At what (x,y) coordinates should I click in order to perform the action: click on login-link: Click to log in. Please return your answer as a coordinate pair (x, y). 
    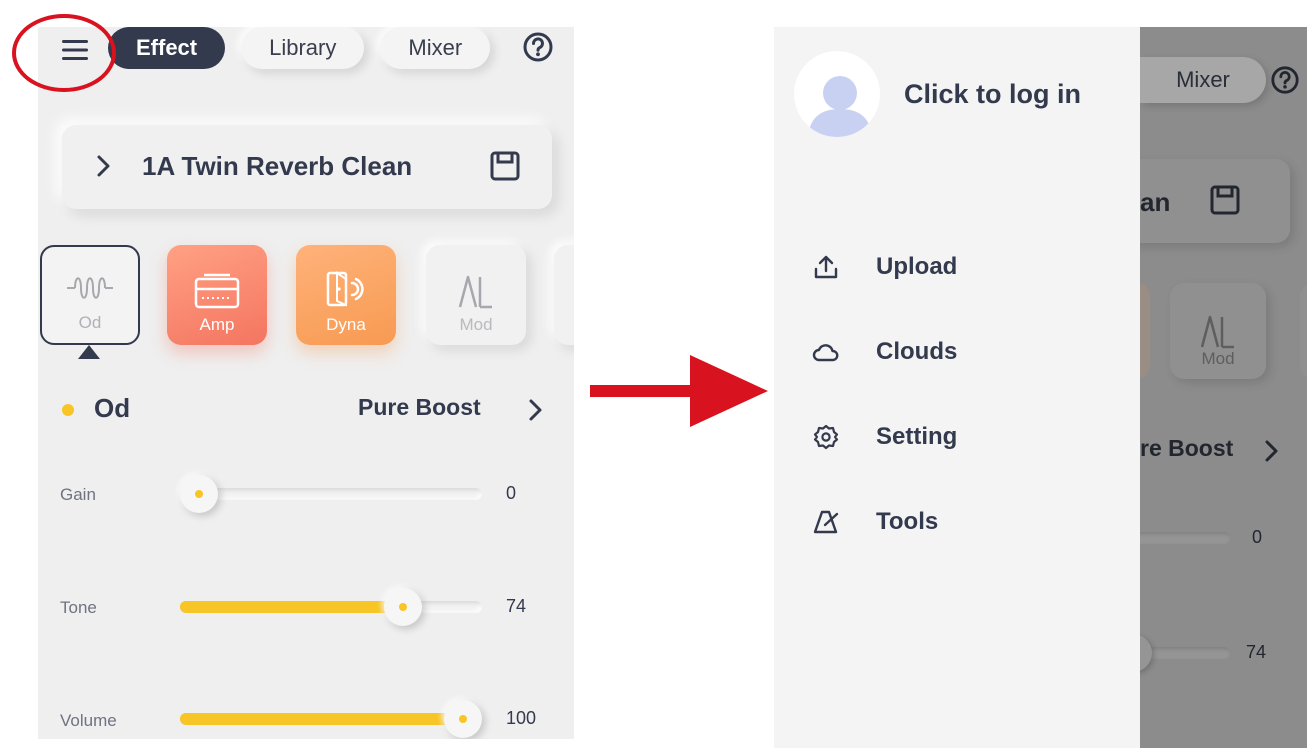
    Looking at the image, I should click on (992, 94).